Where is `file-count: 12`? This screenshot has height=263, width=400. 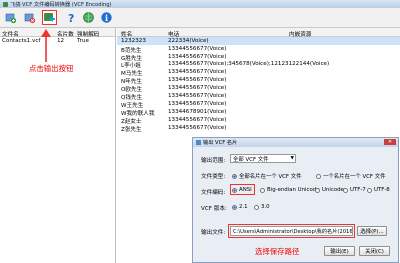
file-count: 12 is located at coordinates (61, 41).